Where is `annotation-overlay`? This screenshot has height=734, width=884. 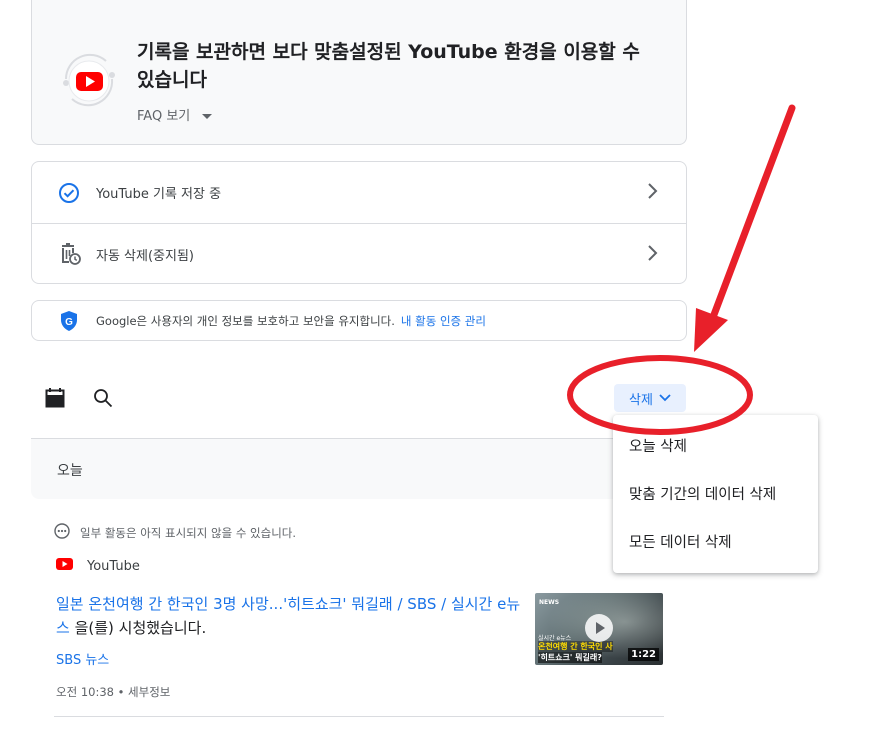
annotation-overlay is located at coordinates (681, 269).